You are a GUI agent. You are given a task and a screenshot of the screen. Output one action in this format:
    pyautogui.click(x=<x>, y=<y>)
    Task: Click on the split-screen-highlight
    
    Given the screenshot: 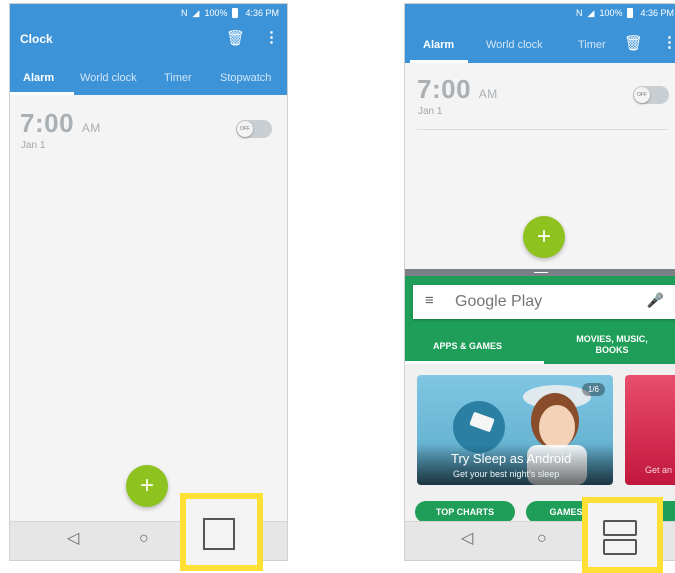 What is the action you would take?
    pyautogui.click(x=622, y=535)
    